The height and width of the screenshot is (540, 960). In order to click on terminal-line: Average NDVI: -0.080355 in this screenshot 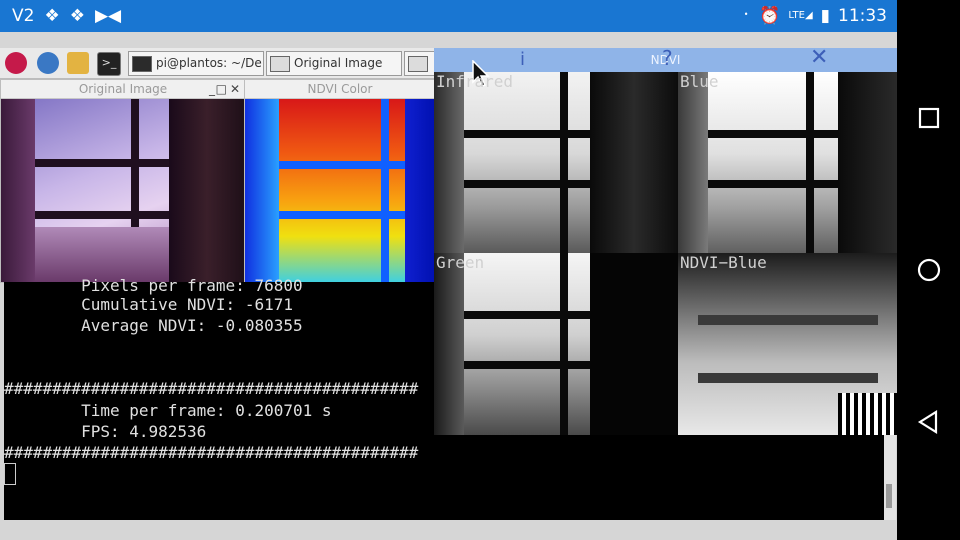, I will do `click(153, 325)`.